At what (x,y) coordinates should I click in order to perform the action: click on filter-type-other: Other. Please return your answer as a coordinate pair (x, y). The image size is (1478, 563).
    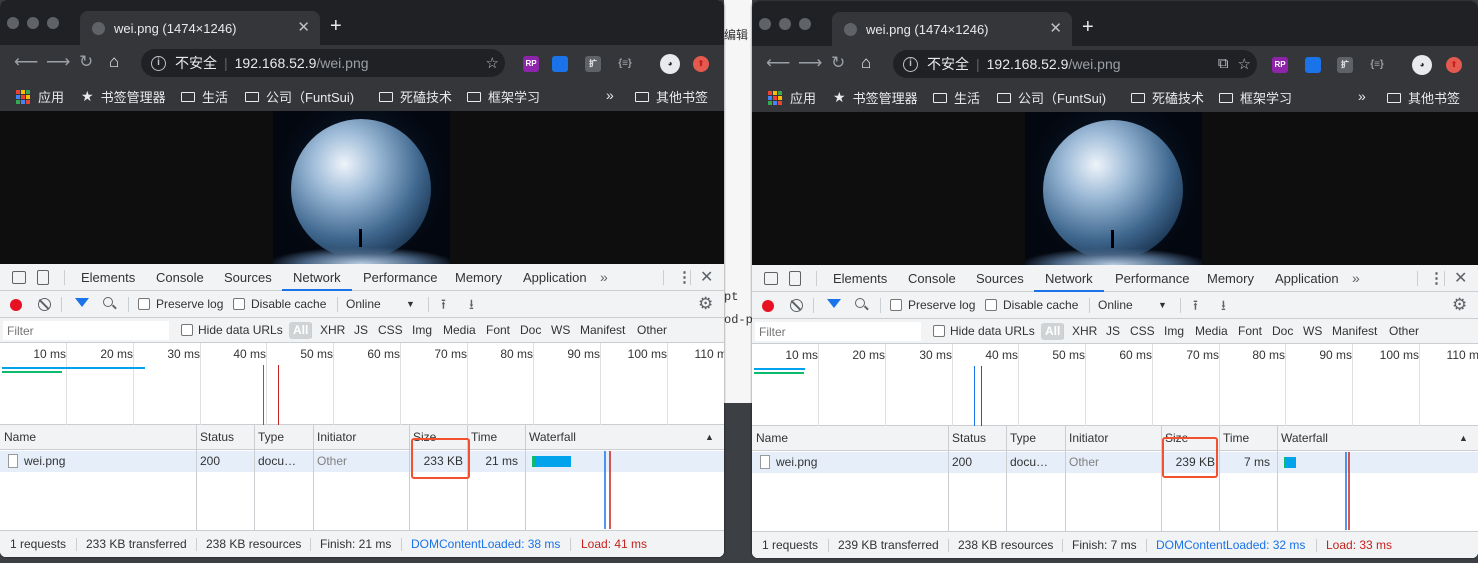
    Looking at the image, I should click on (652, 330).